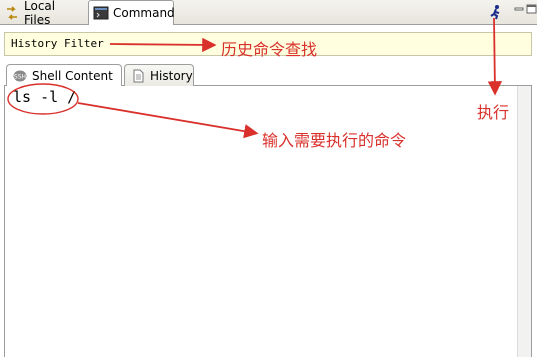 This screenshot has width=537, height=357. What do you see at coordinates (496, 12) in the screenshot?
I see `run-person-icon` at bounding box center [496, 12].